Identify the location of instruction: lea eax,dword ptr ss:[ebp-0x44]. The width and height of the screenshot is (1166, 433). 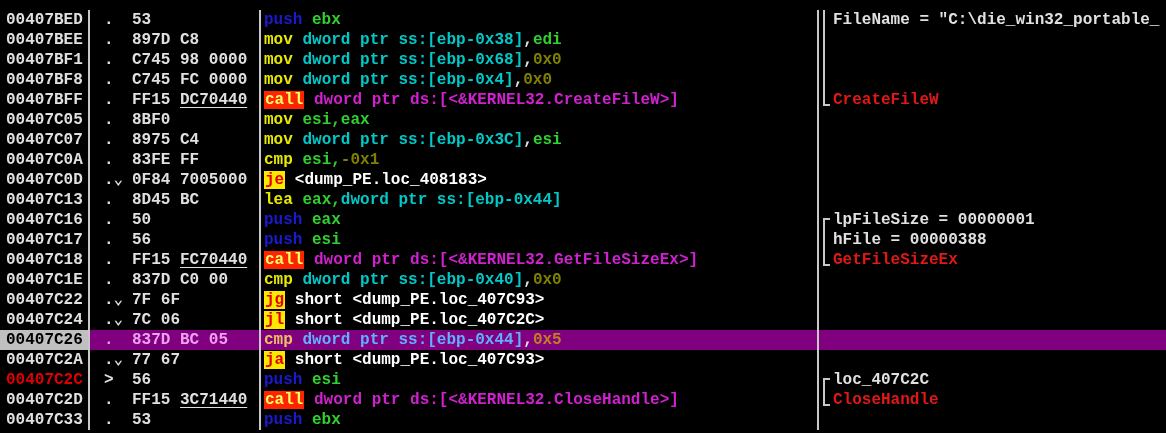
(413, 200).